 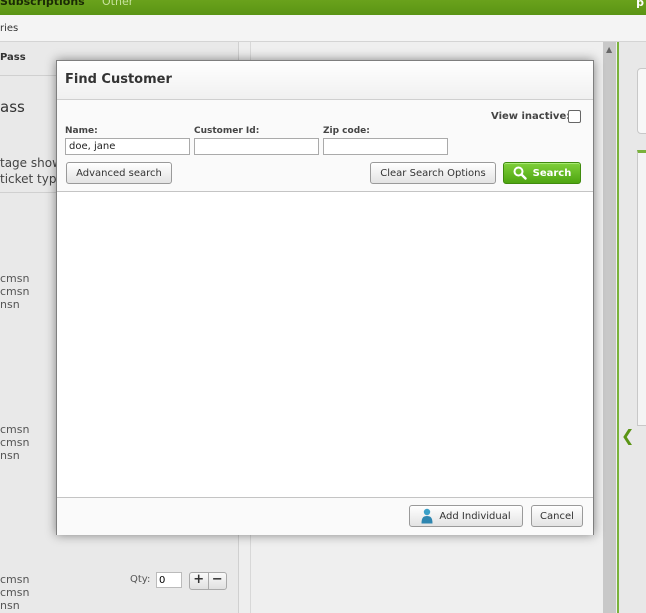 What do you see at coordinates (385, 146) in the screenshot?
I see `zip-code-input` at bounding box center [385, 146].